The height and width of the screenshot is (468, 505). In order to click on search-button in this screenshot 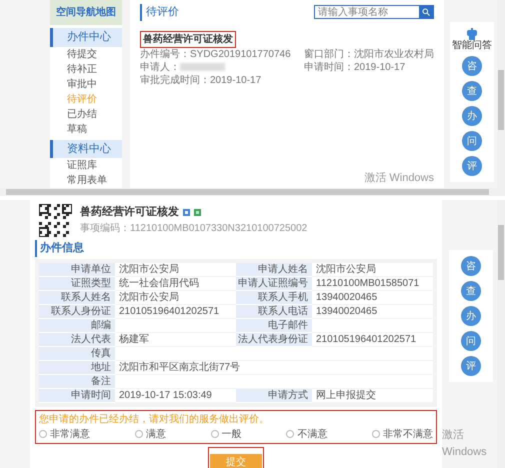, I will do `click(426, 12)`.